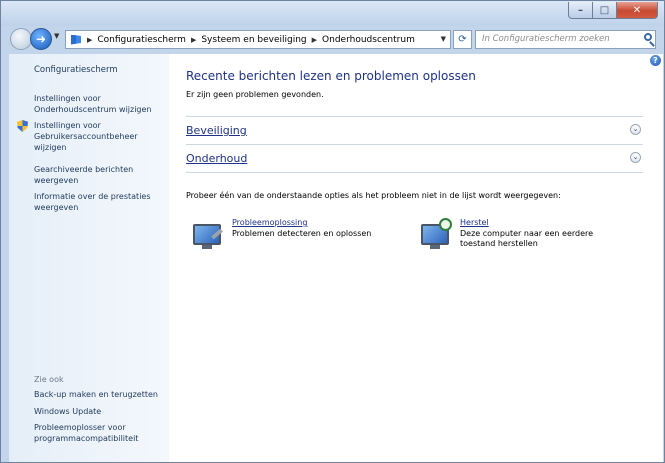 The image size is (665, 463). I want to click on search-input: In Configuratiescherm zoeken, so click(565, 39).